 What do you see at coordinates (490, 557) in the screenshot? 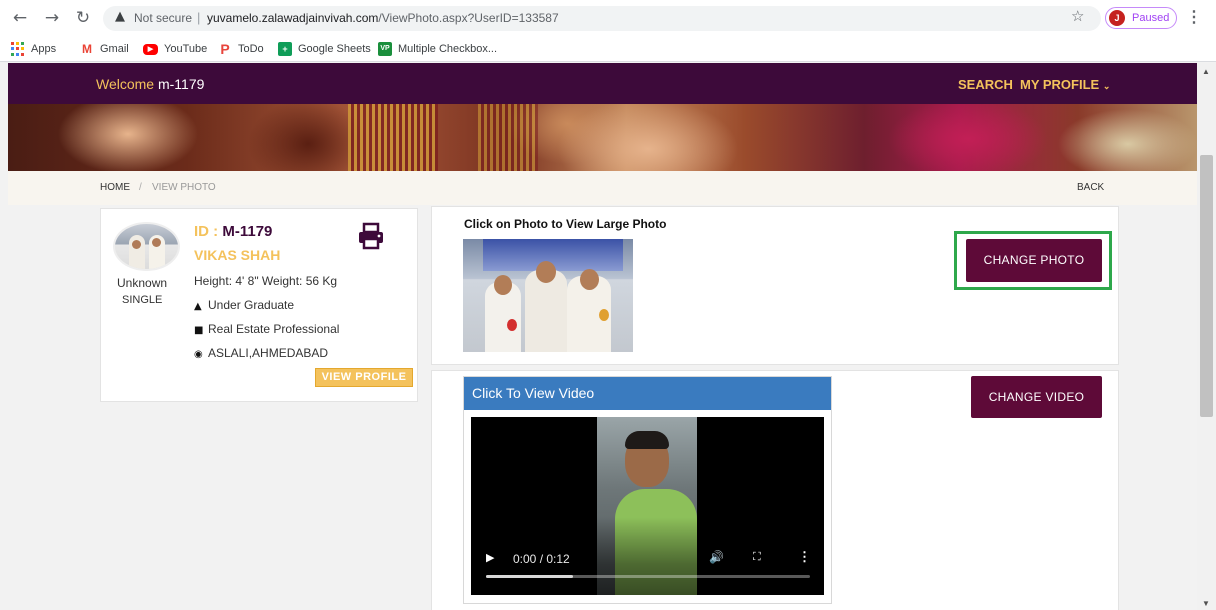
I see `play-icon: ▶` at bounding box center [490, 557].